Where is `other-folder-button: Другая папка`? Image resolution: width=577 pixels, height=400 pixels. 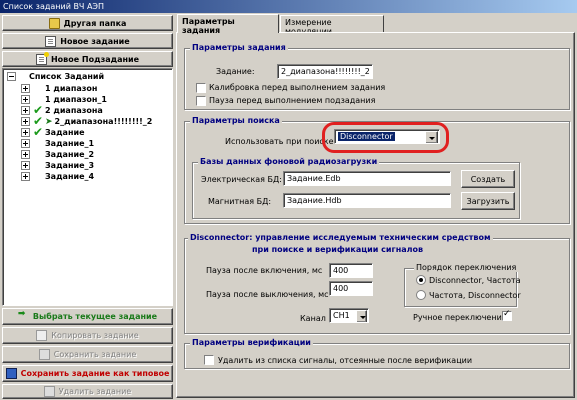
other-folder-button: Другая папка is located at coordinates (87, 23).